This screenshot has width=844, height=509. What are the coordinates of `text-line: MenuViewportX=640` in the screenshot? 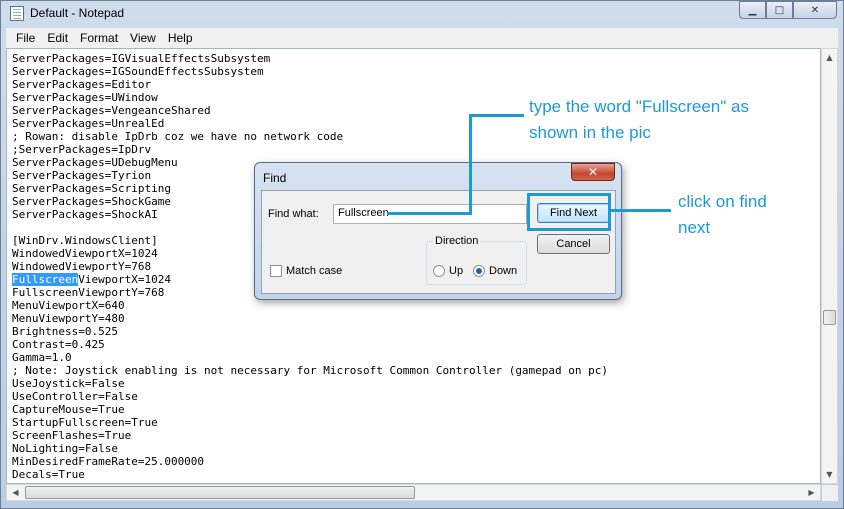 It's located at (68, 305).